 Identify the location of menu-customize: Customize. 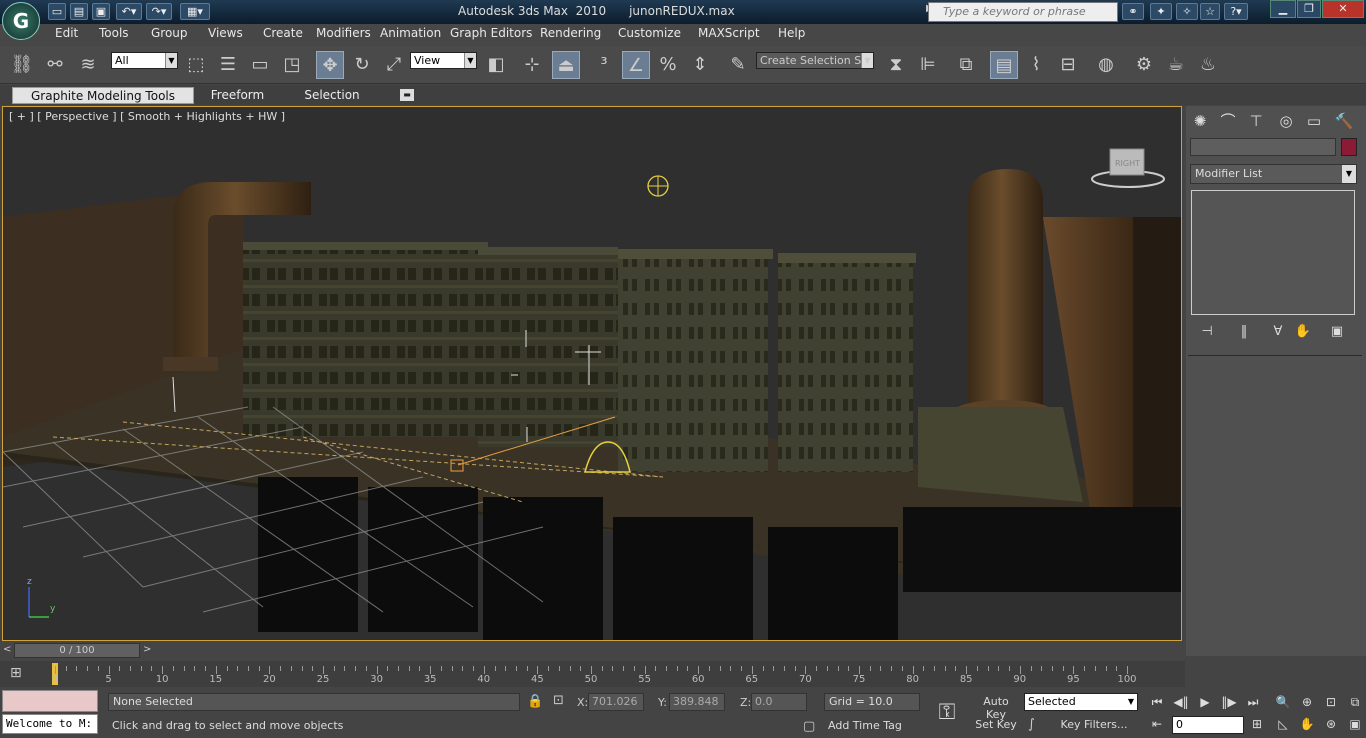
(649, 33).